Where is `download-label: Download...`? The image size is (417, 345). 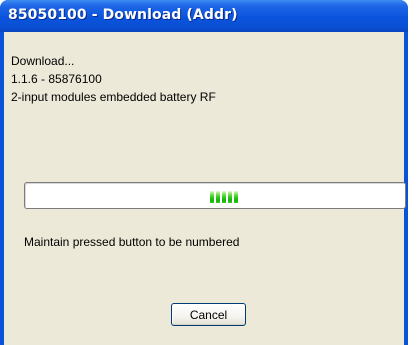 download-label: Download... is located at coordinates (43, 61).